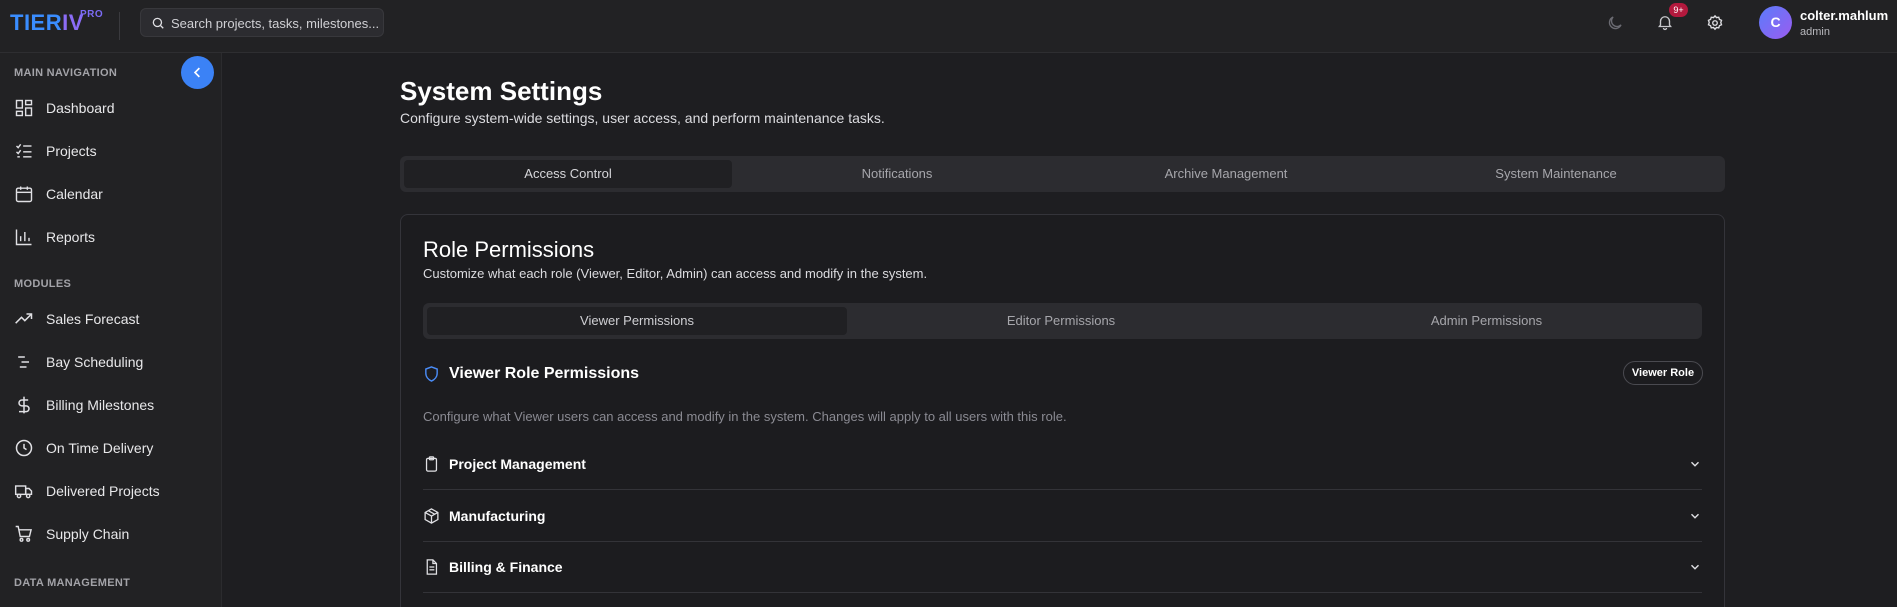 The height and width of the screenshot is (607, 1897). Describe the element at coordinates (119, 26) in the screenshot. I see `divider` at that location.